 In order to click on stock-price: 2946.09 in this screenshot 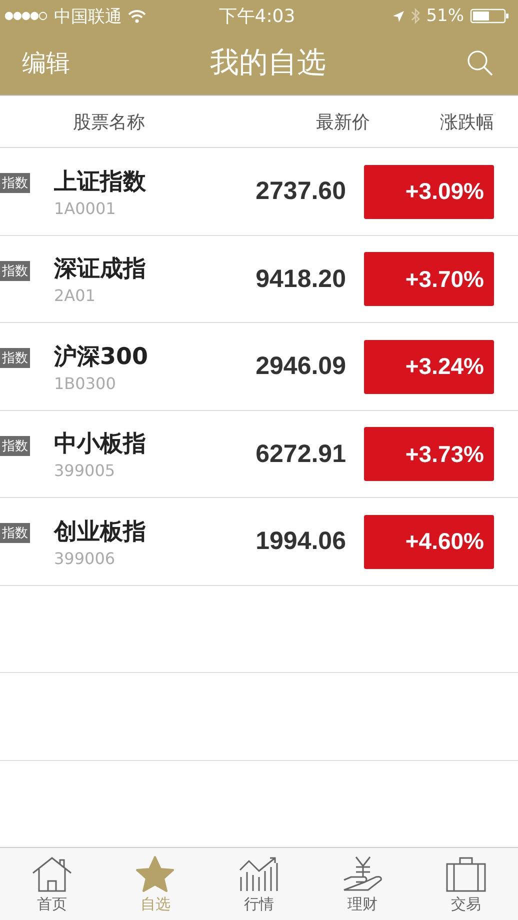, I will do `click(301, 367)`.